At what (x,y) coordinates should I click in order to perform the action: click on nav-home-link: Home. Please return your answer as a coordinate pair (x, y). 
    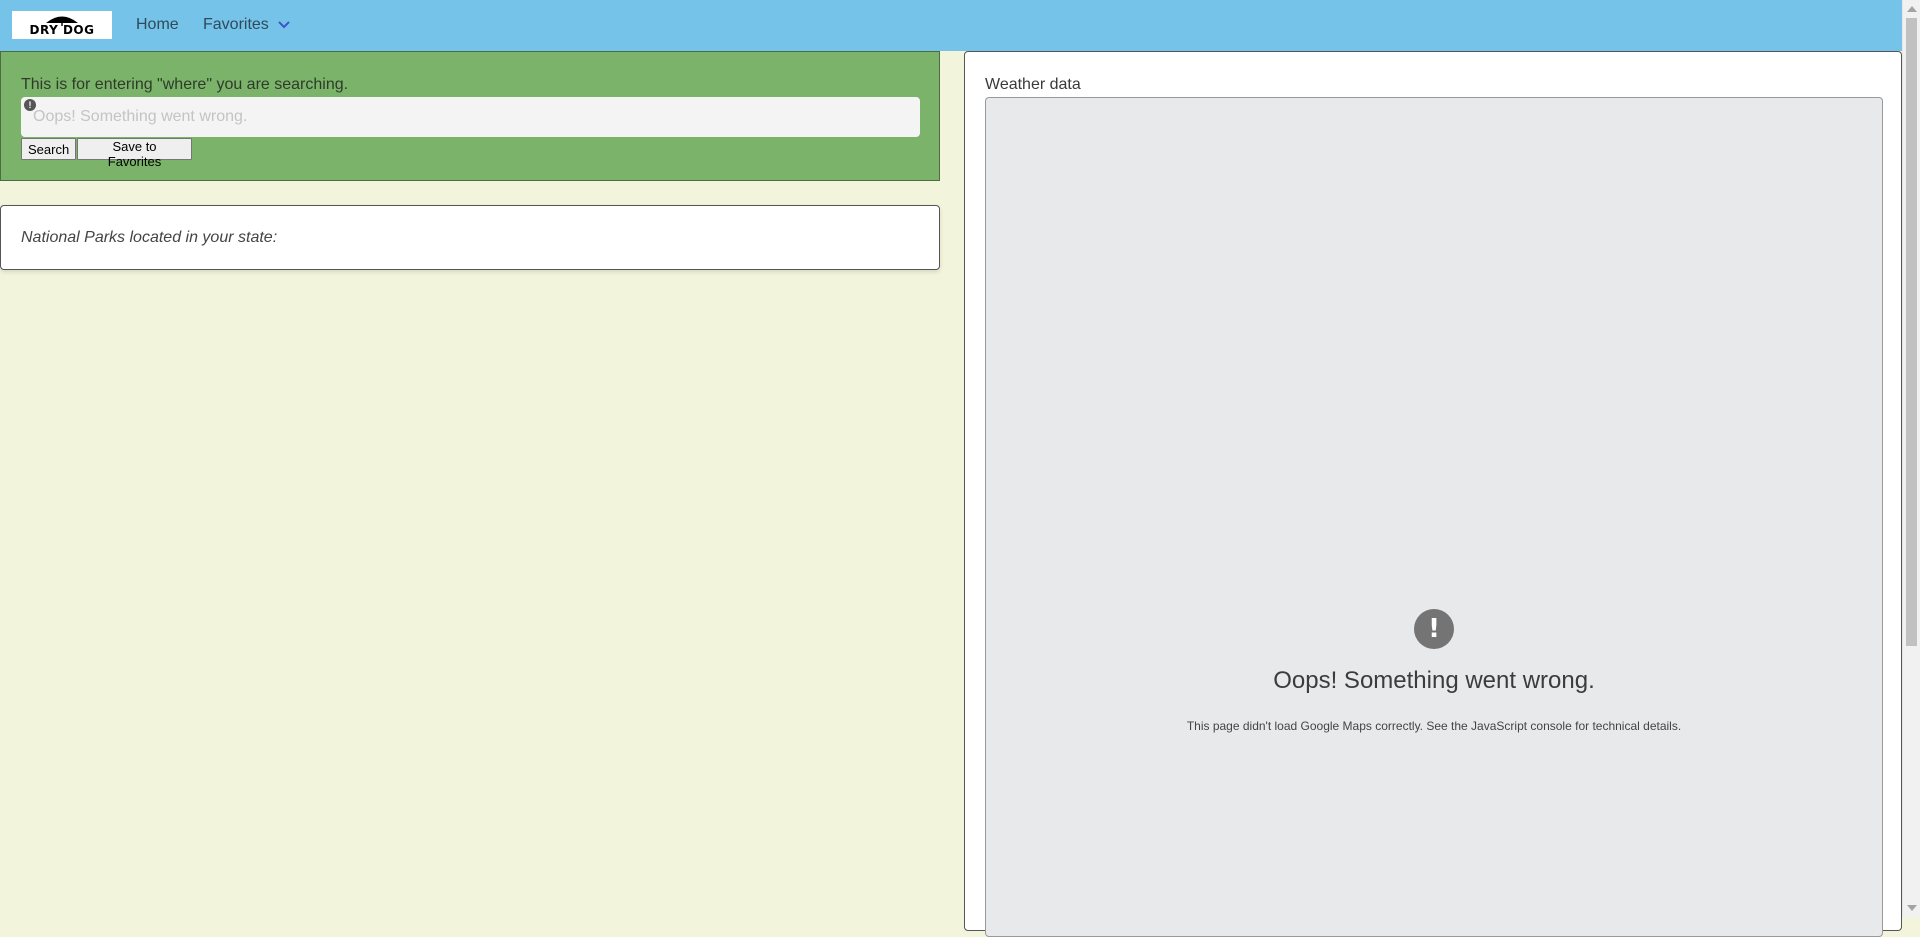
    Looking at the image, I should click on (157, 25).